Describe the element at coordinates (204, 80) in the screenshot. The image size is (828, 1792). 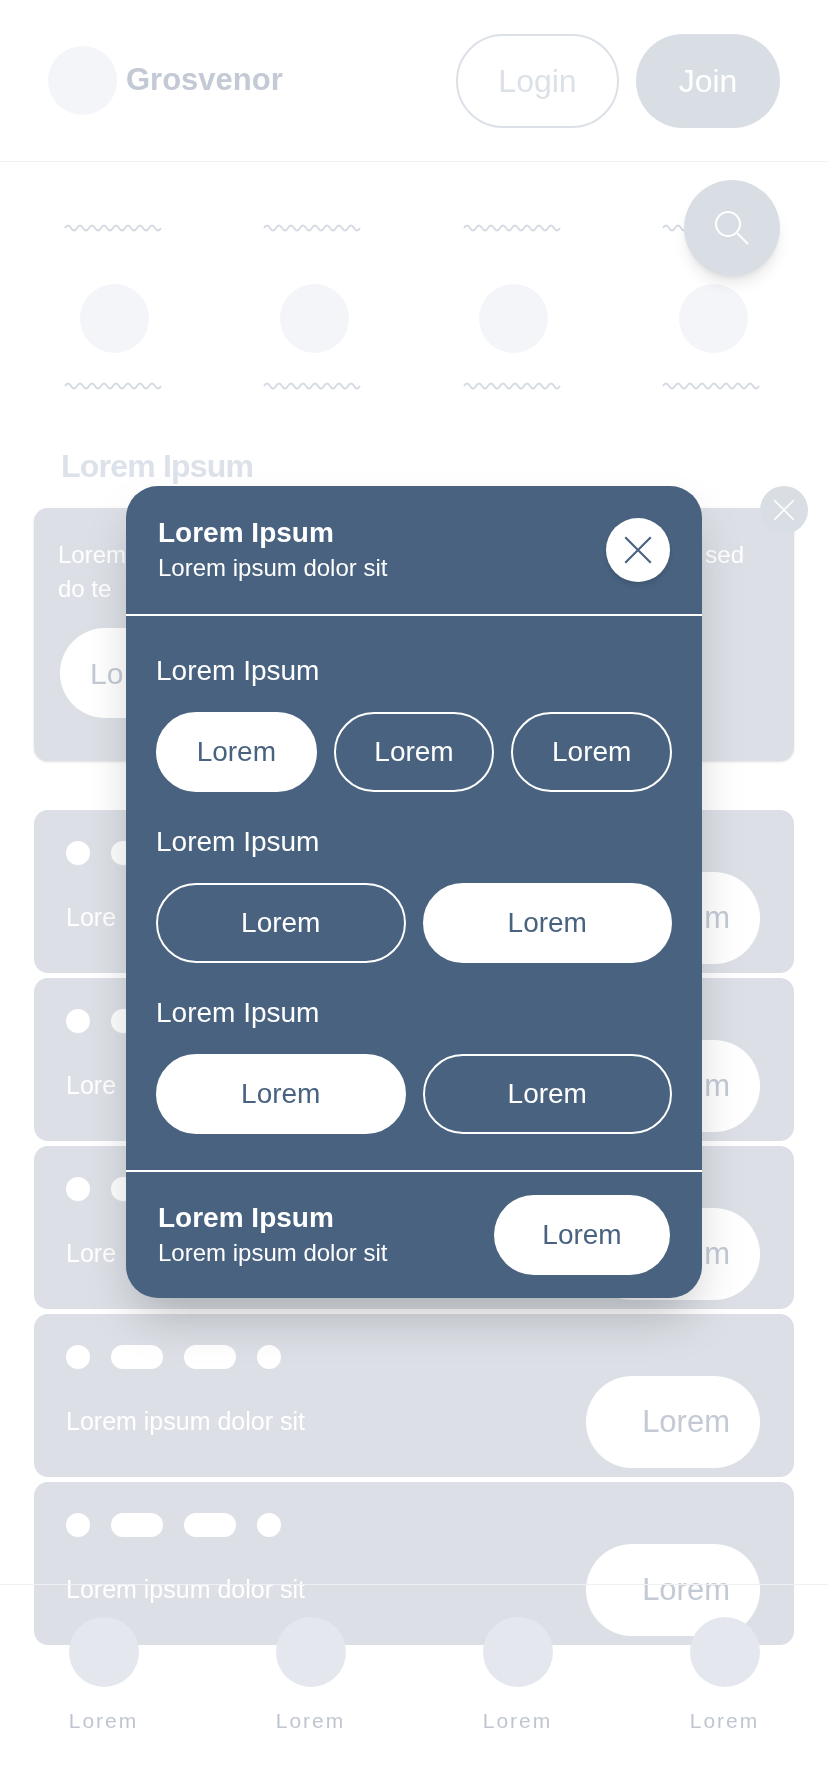
I see `brand-name: Grosvenor` at that location.